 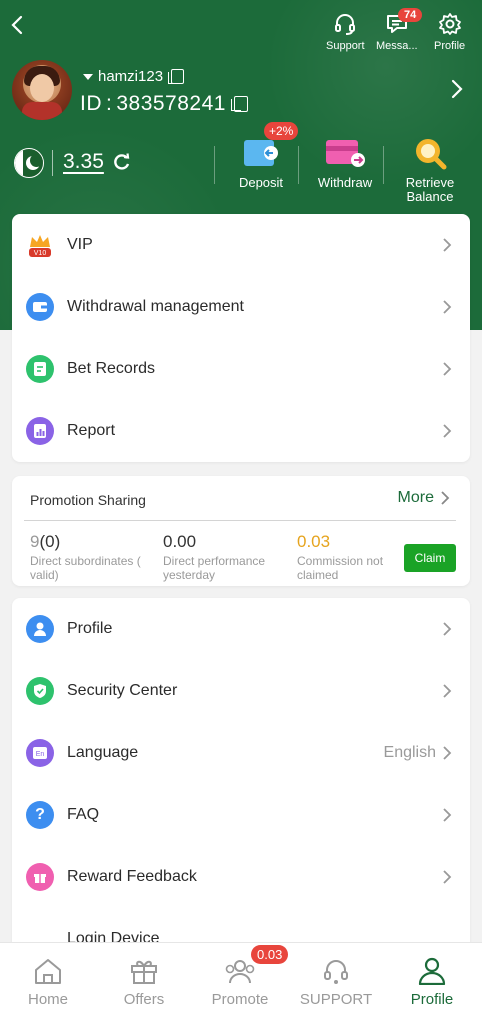 I want to click on withdraw-button: Withdraw, so click(x=345, y=163).